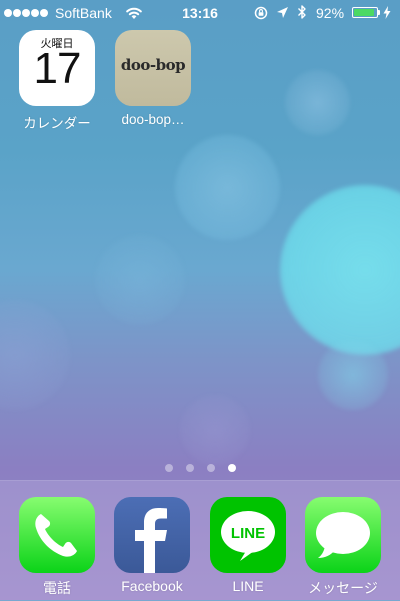 This screenshot has width=400, height=601. What do you see at coordinates (231, 468) in the screenshot?
I see `page-dot-current` at bounding box center [231, 468].